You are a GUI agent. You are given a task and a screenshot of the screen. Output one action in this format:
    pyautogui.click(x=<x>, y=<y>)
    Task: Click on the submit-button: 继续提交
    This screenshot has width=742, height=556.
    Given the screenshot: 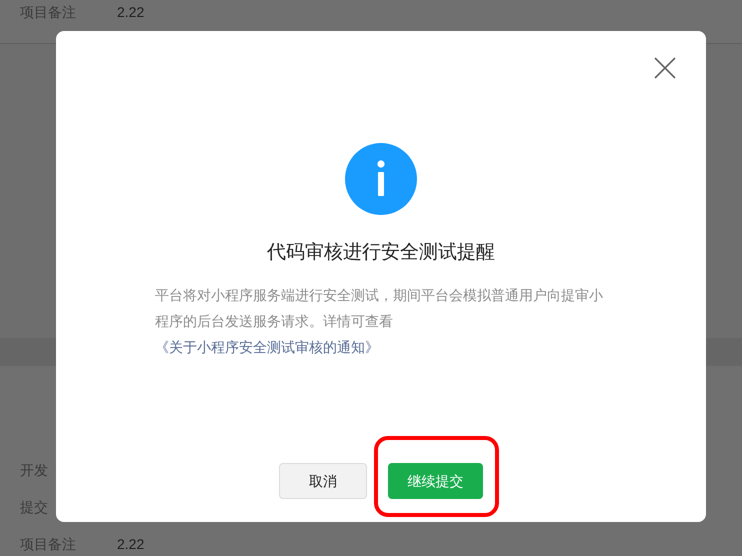 What is the action you would take?
    pyautogui.click(x=435, y=481)
    